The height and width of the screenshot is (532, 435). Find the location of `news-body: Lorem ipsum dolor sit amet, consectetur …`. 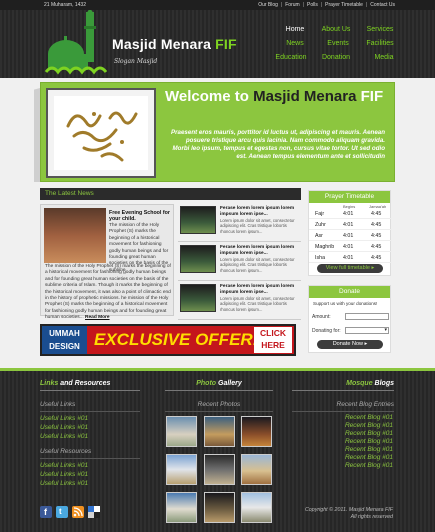

news-body: Lorem ipsum dolor sit amet, consectetur … is located at coordinates (257, 226).